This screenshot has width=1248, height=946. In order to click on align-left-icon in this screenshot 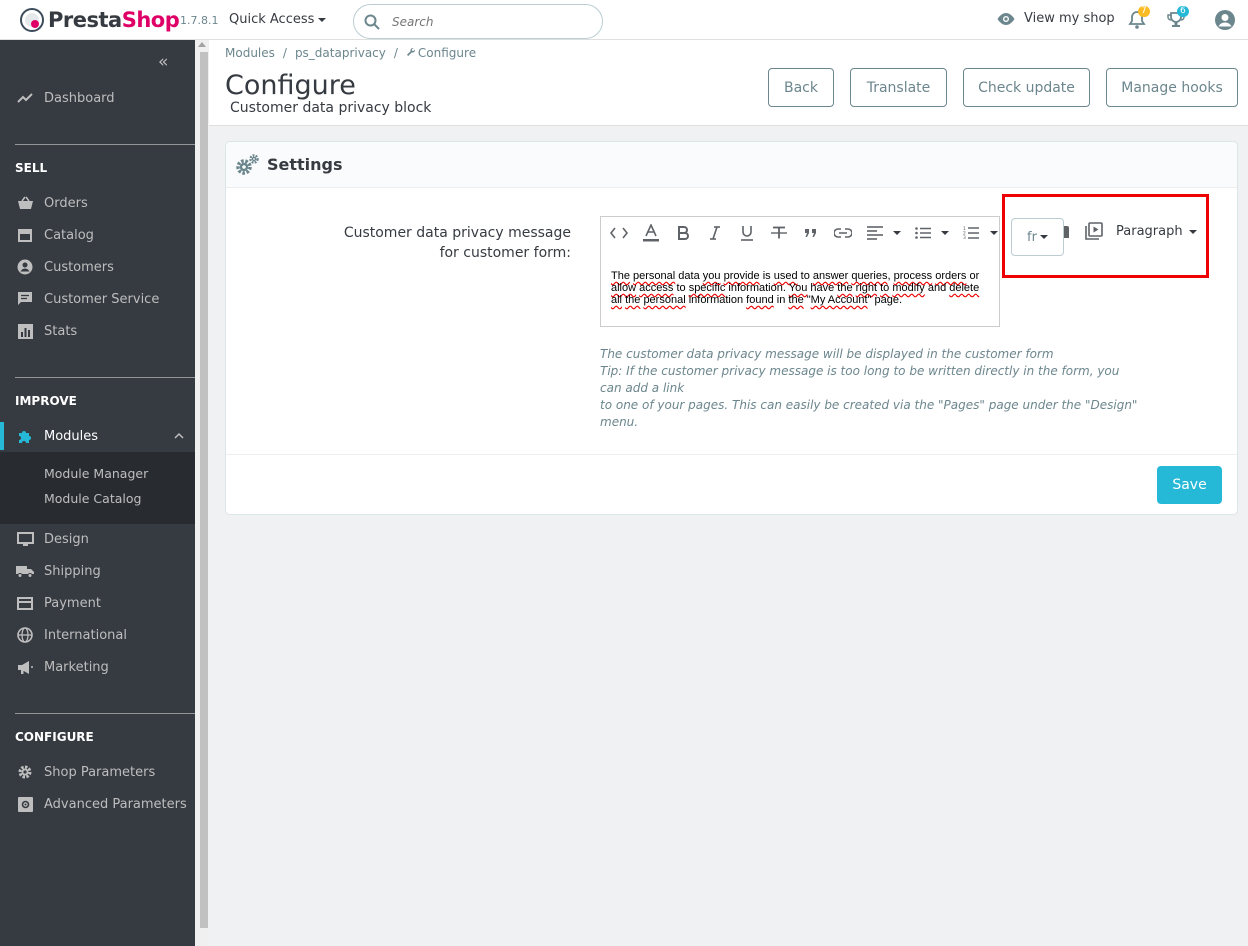, I will do `click(875, 233)`.